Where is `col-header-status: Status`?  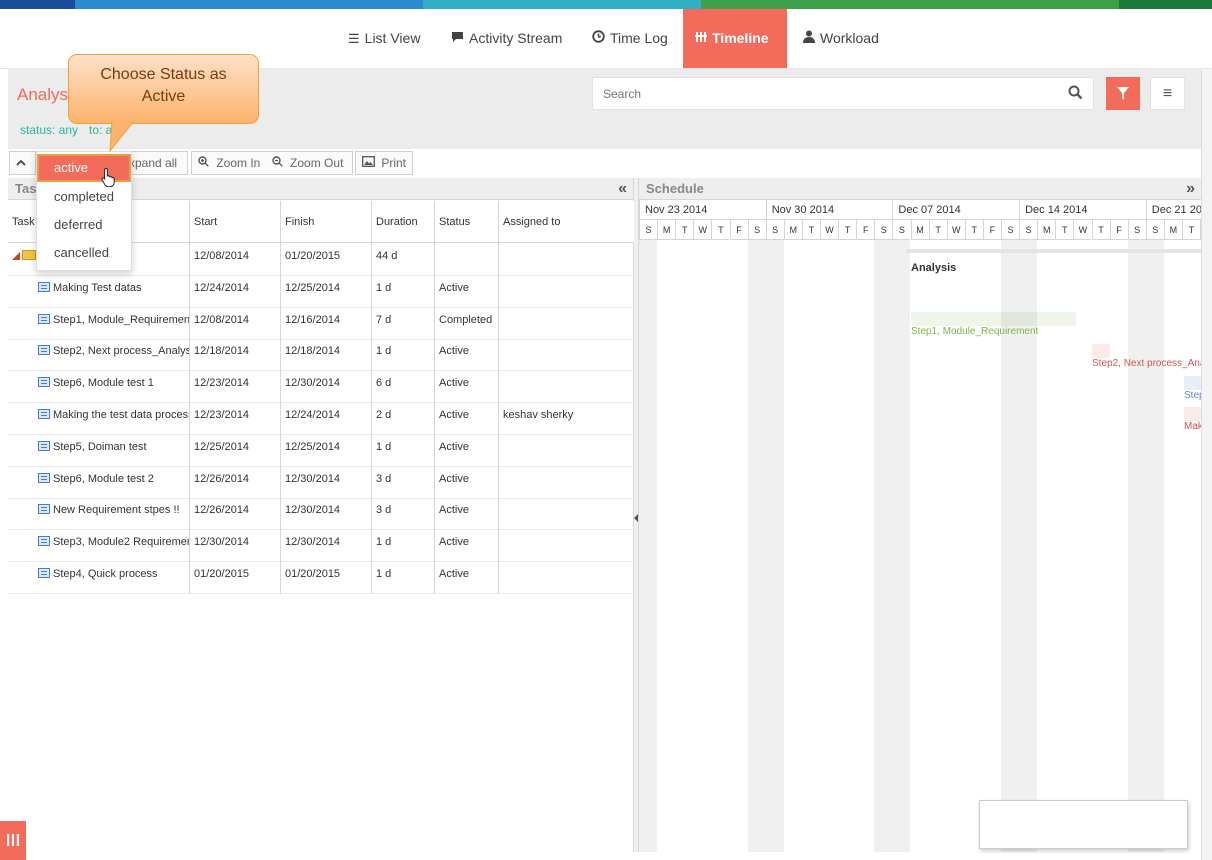 col-header-status: Status is located at coordinates (466, 222).